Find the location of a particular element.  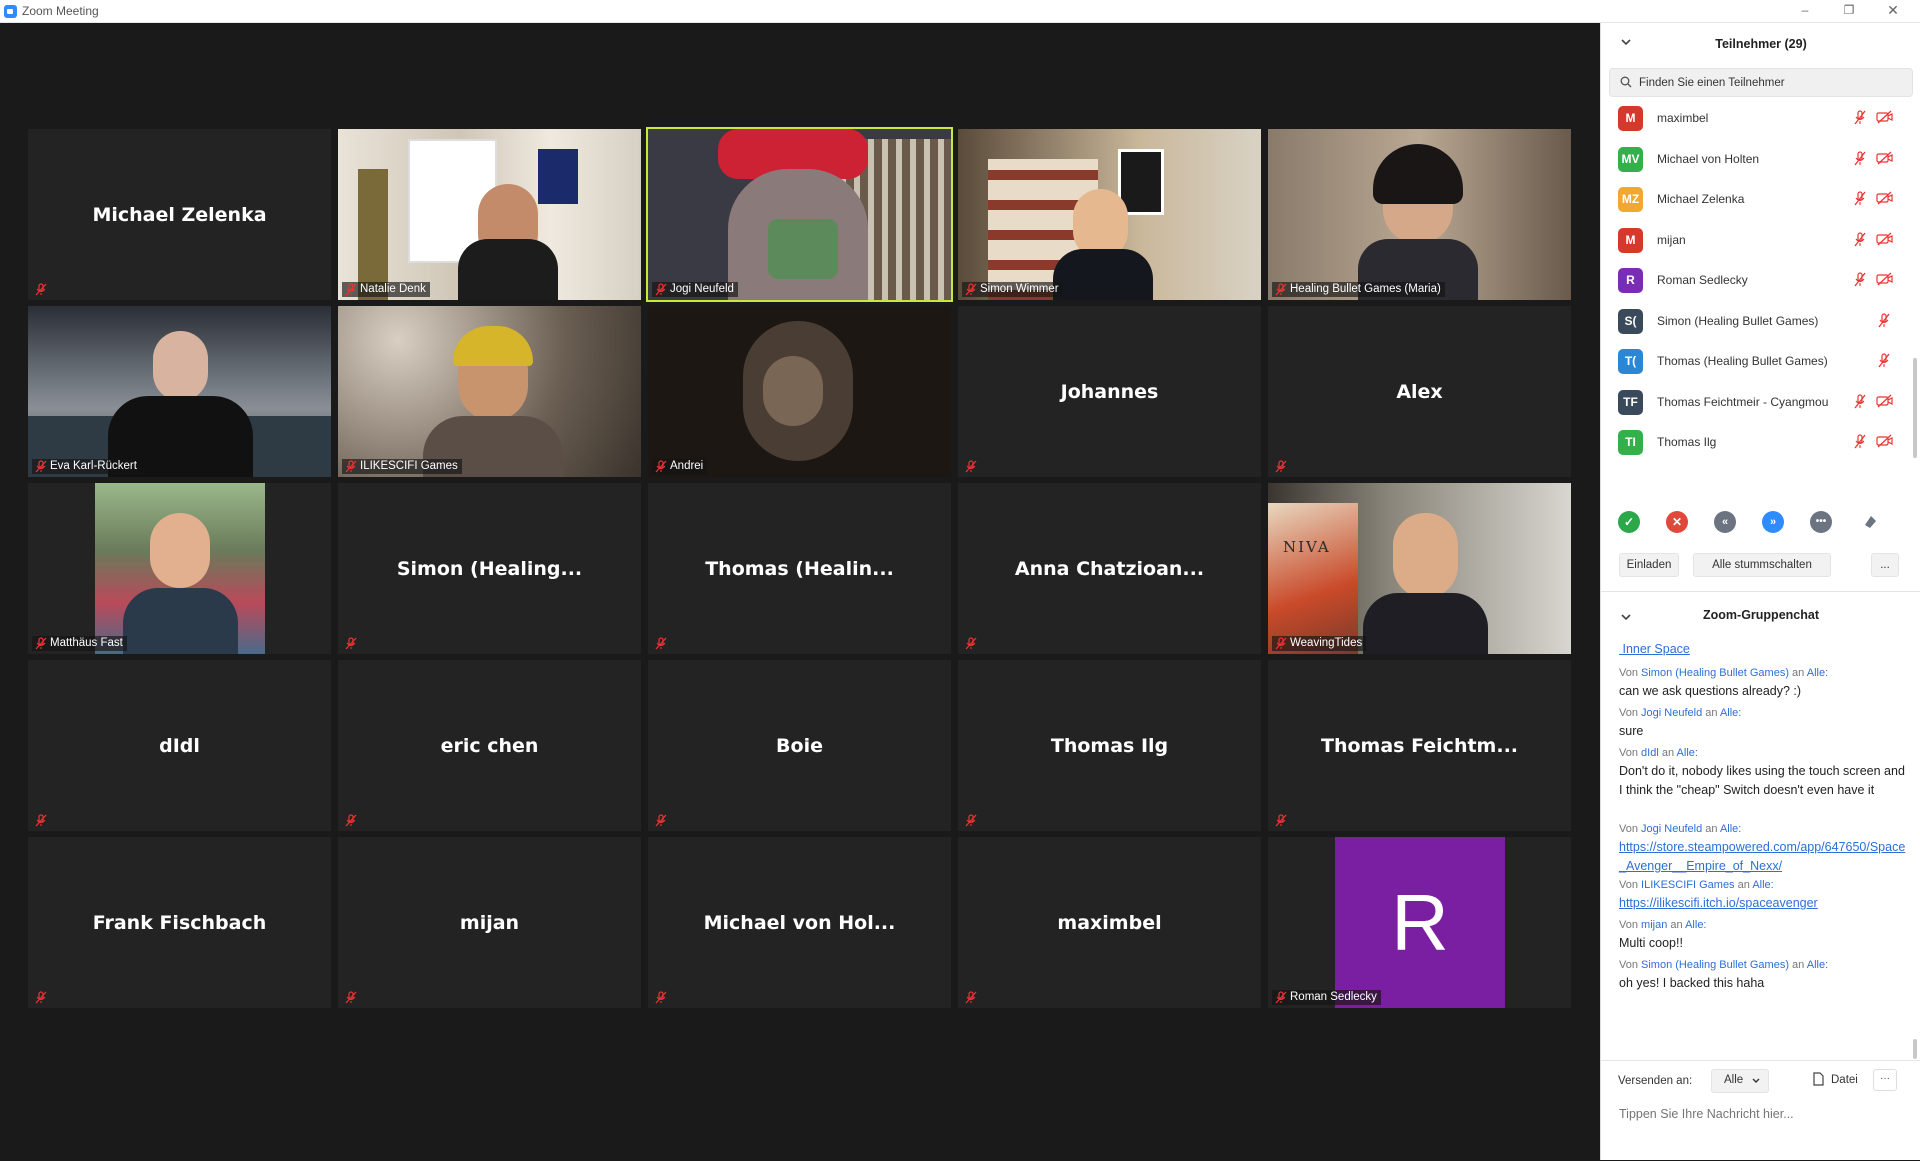

participant-row: R Roman Sedlecky is located at coordinates (1760, 280).